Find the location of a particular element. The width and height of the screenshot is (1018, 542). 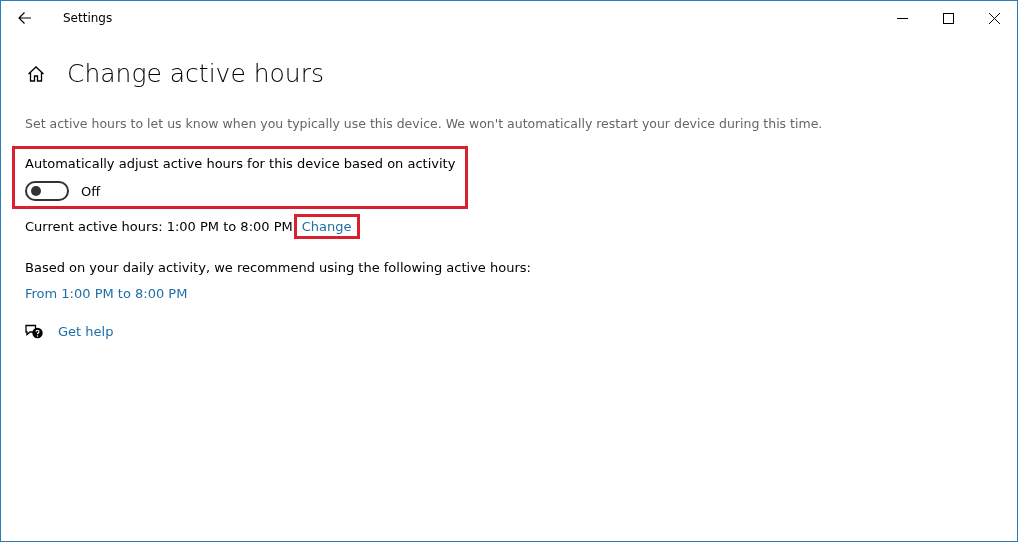

toggle-state-label: Off is located at coordinates (91, 191).